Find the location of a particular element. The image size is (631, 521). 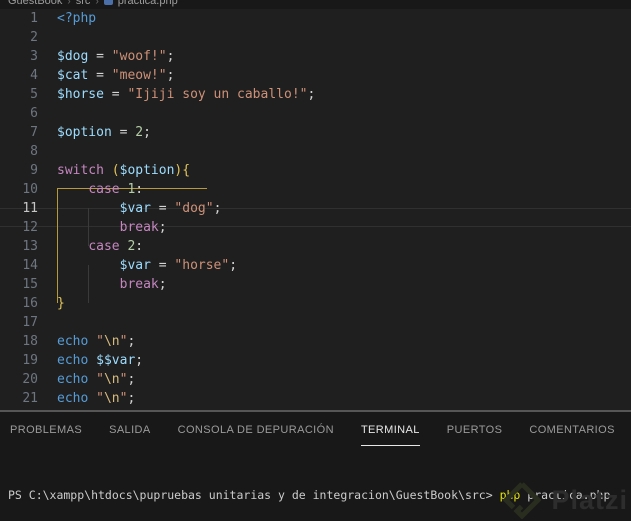

code-text: case 2: is located at coordinates (116, 246).